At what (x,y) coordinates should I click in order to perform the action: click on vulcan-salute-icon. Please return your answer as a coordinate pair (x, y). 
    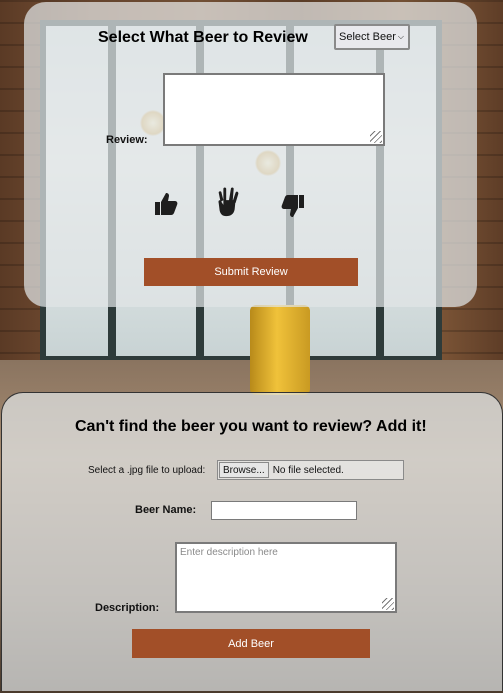
    Looking at the image, I should click on (229, 202).